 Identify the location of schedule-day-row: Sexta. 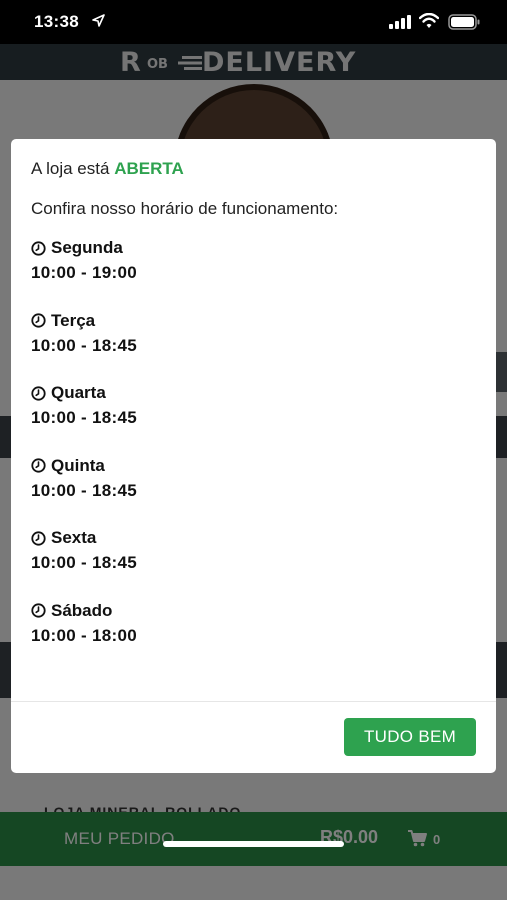
(251, 538).